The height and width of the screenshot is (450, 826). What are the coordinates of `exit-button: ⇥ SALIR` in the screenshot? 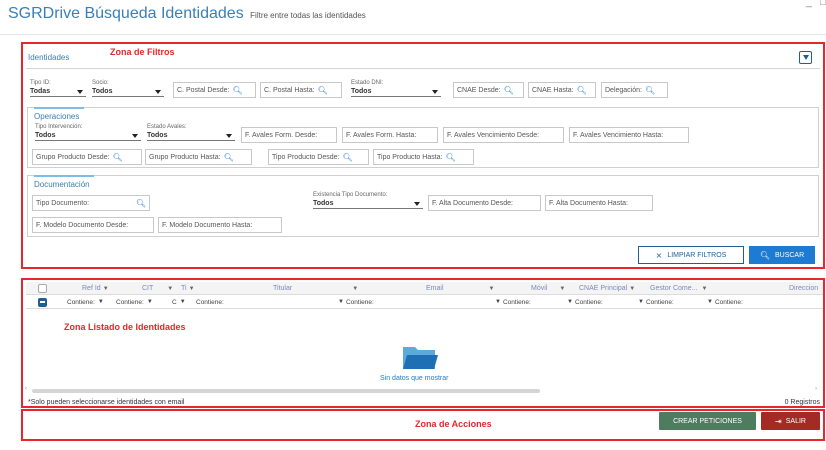 It's located at (790, 421).